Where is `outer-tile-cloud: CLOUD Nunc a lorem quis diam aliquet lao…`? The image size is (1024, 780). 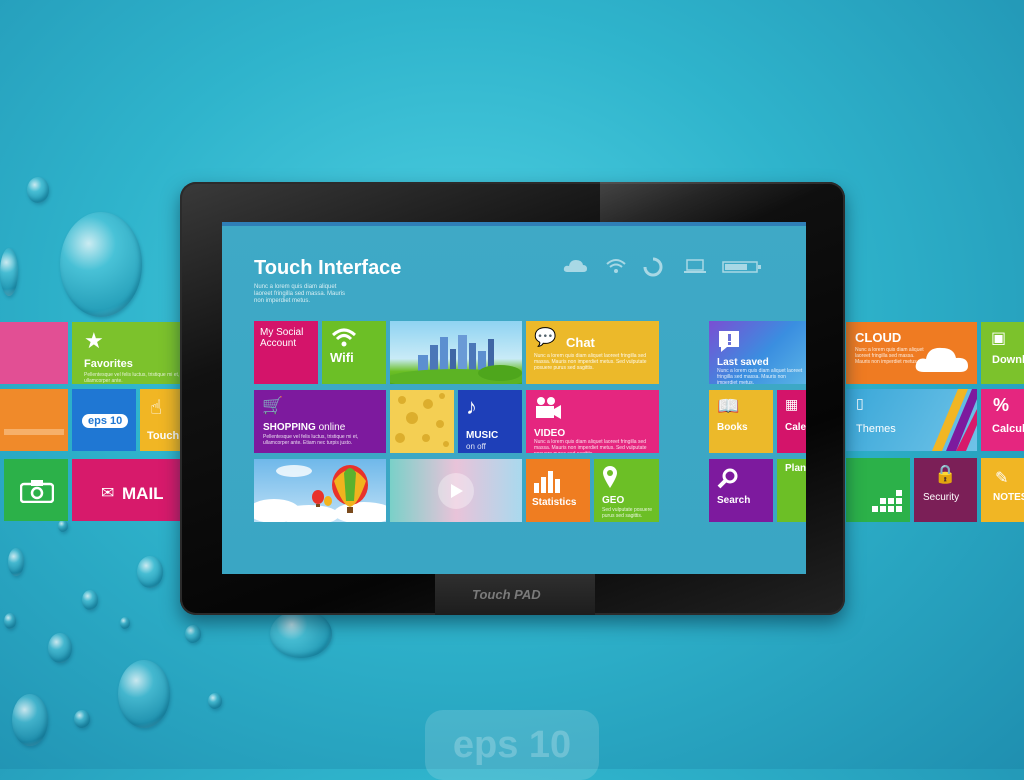 outer-tile-cloud: CLOUD Nunc a lorem quis diam aliquet lao… is located at coordinates (911, 353).